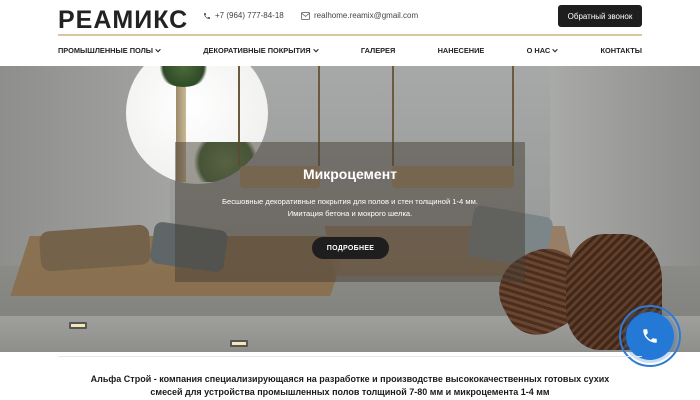 This screenshot has height=400, width=700. I want to click on phone-icon, so click(207, 16).